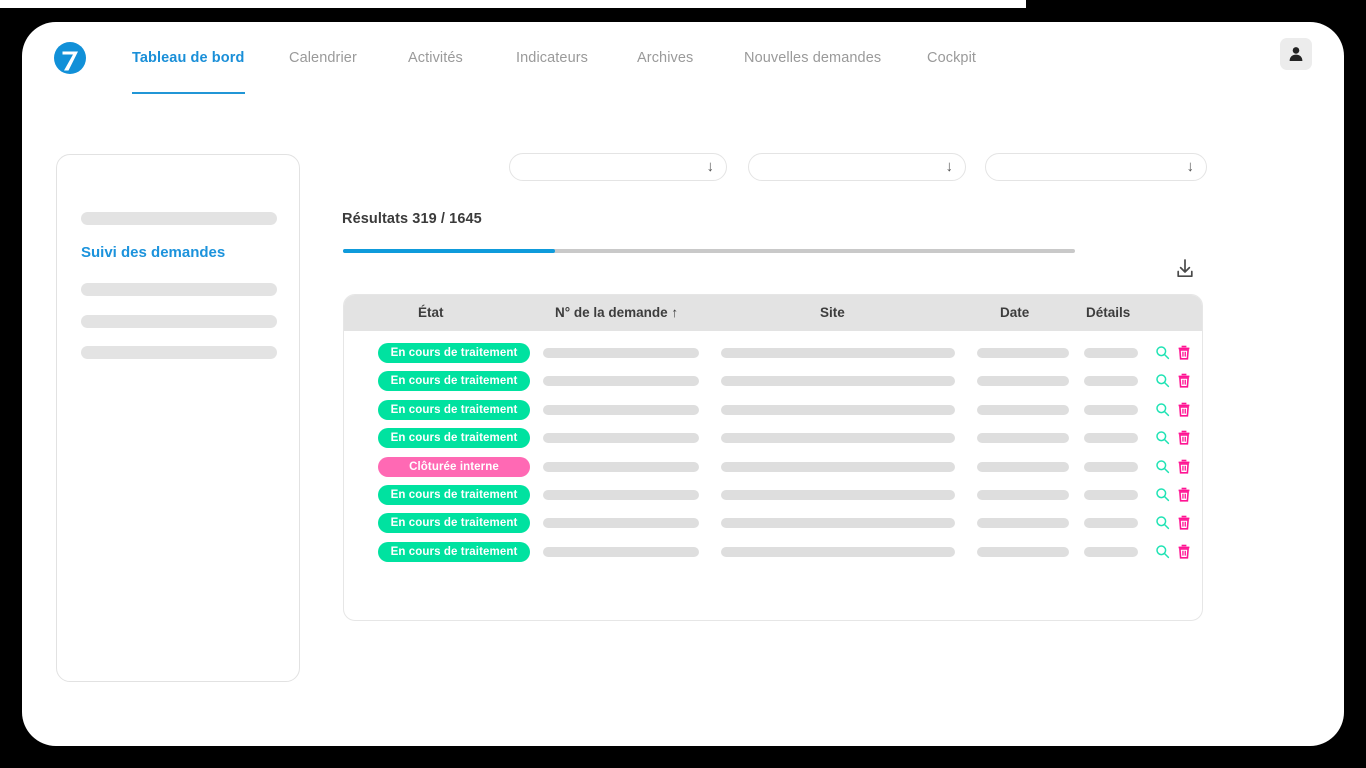  What do you see at coordinates (70, 57) in the screenshot?
I see `seven-logo-icon` at bounding box center [70, 57].